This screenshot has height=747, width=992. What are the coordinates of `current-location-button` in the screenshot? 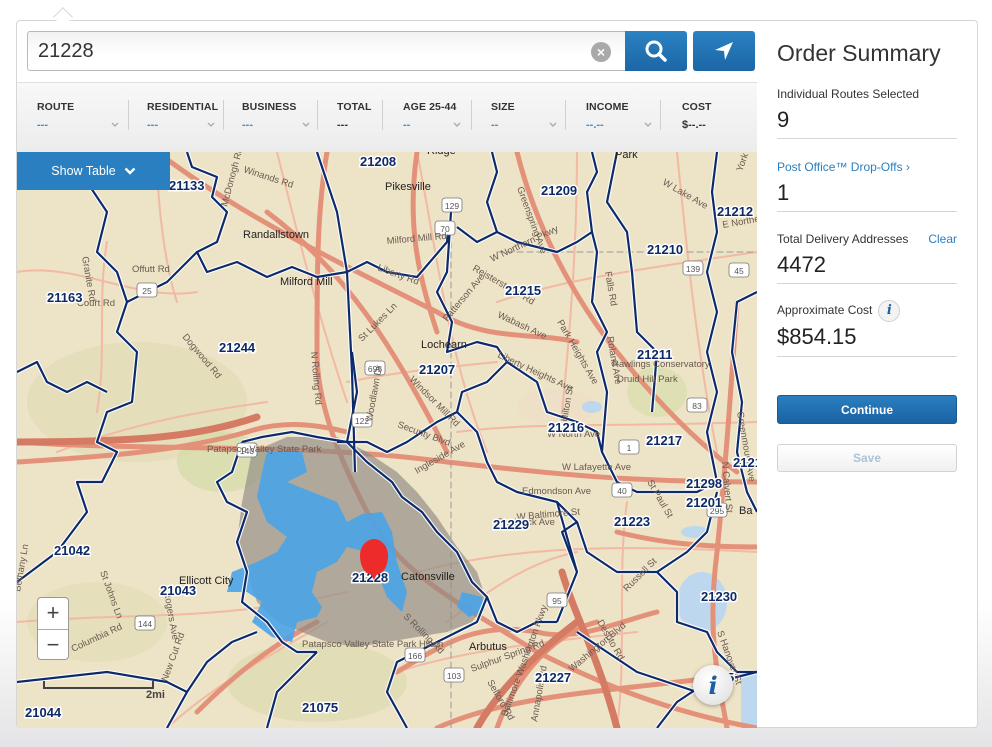 It's located at (724, 51).